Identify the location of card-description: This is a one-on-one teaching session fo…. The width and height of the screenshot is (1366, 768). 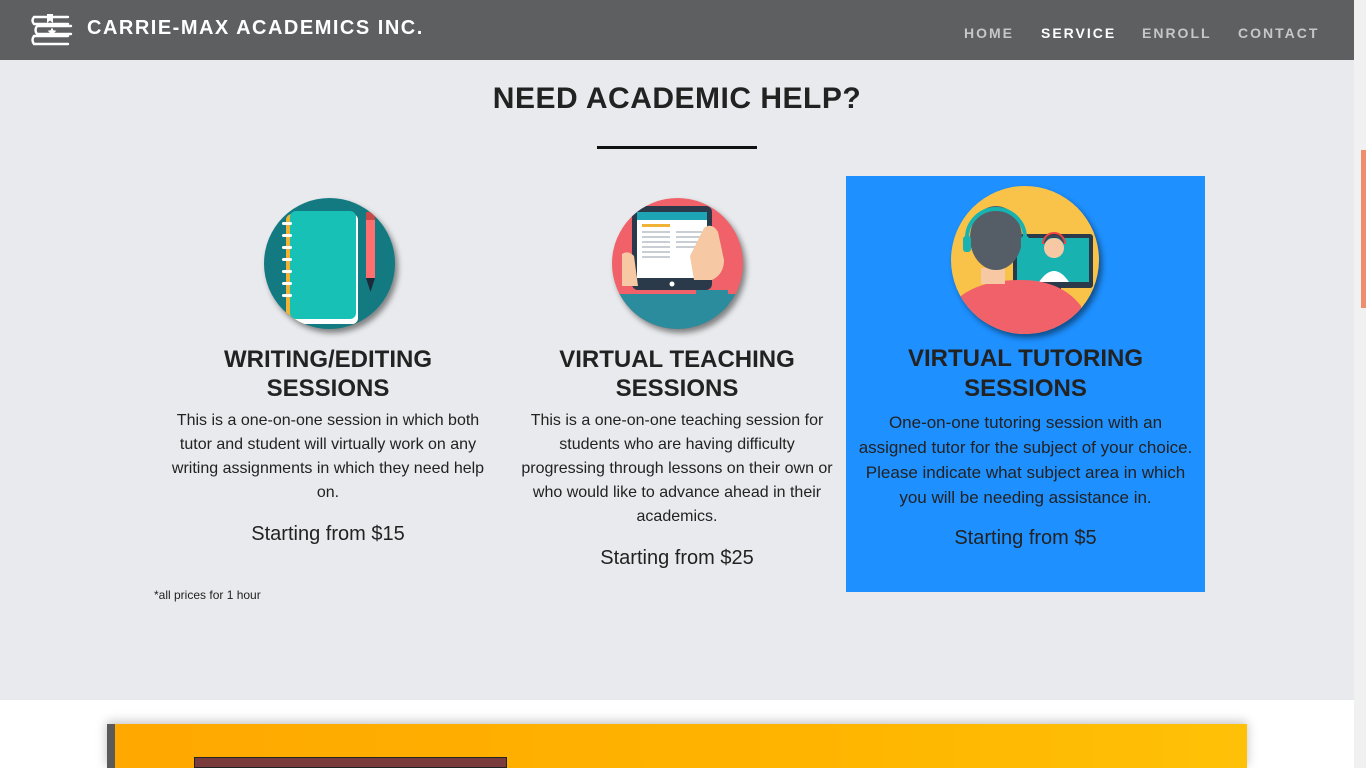
(677, 468).